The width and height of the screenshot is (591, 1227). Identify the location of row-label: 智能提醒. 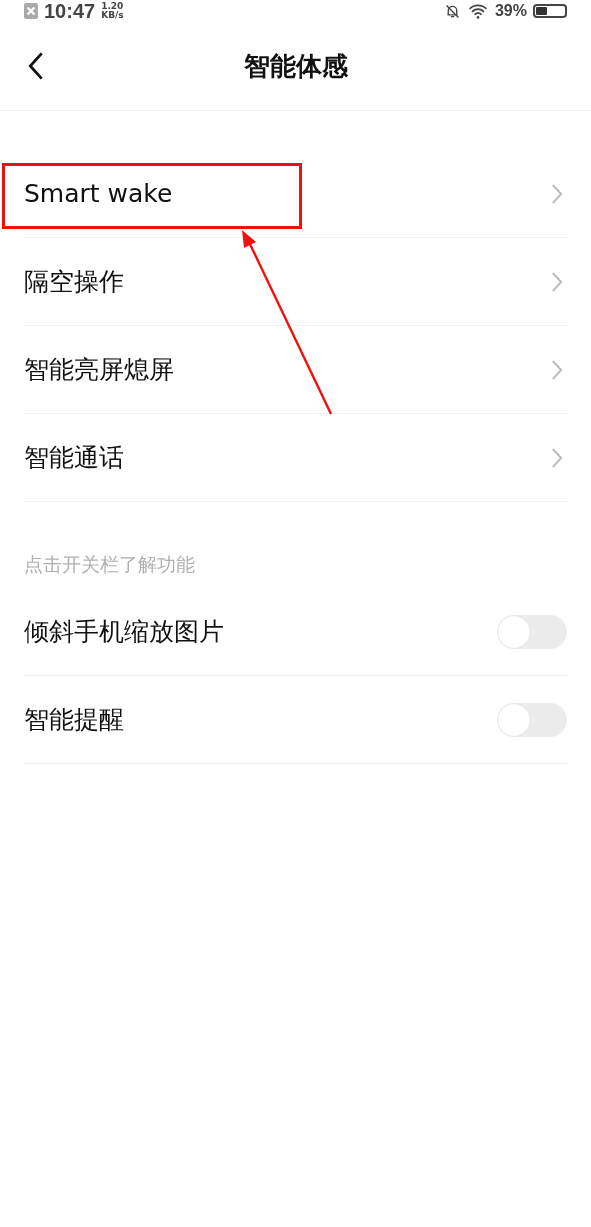
(74, 719).